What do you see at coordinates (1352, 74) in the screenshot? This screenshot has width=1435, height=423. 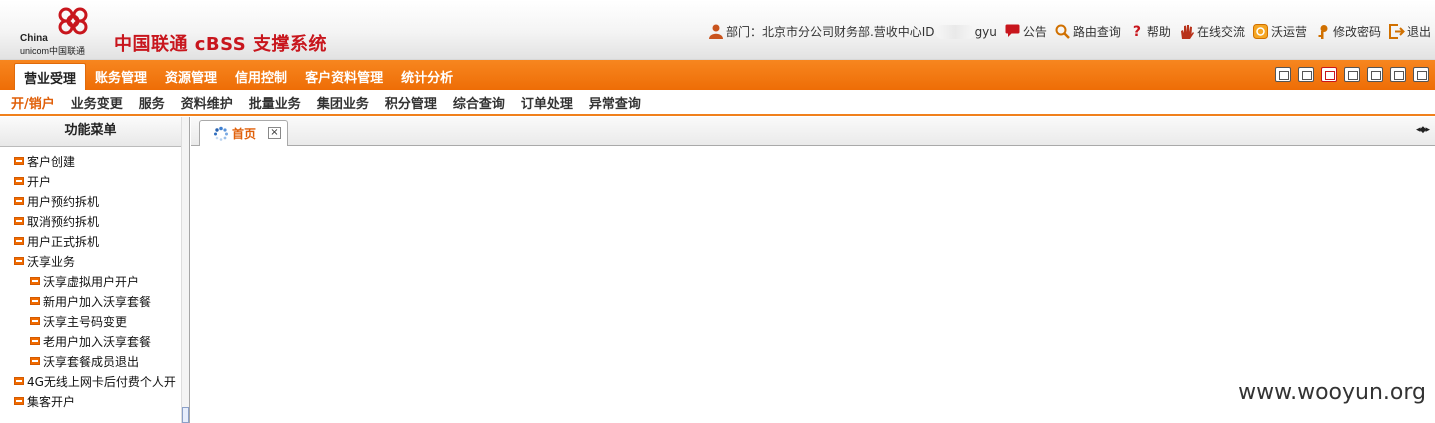 I see `layout-left-icon` at bounding box center [1352, 74].